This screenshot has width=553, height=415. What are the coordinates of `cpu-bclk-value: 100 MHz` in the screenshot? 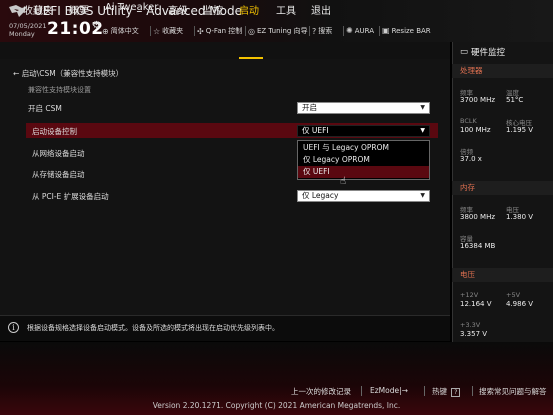 It's located at (475, 130).